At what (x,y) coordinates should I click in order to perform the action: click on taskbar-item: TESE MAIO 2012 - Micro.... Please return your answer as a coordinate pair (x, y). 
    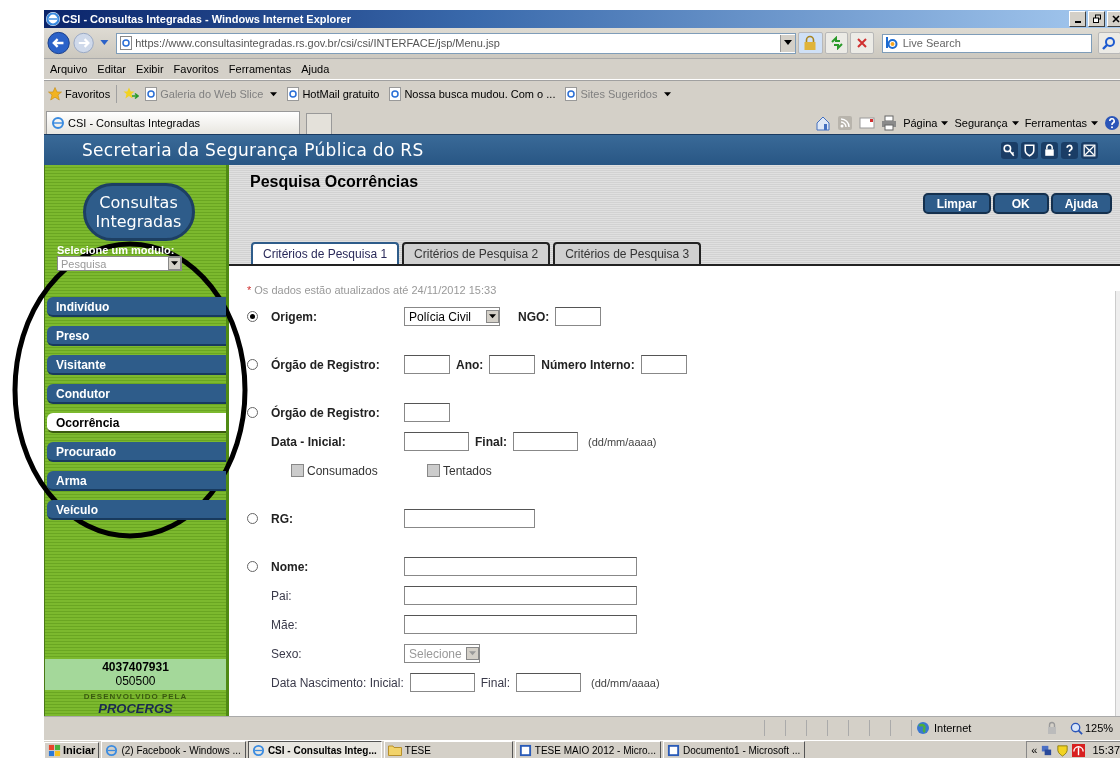
    Looking at the image, I should click on (587, 749).